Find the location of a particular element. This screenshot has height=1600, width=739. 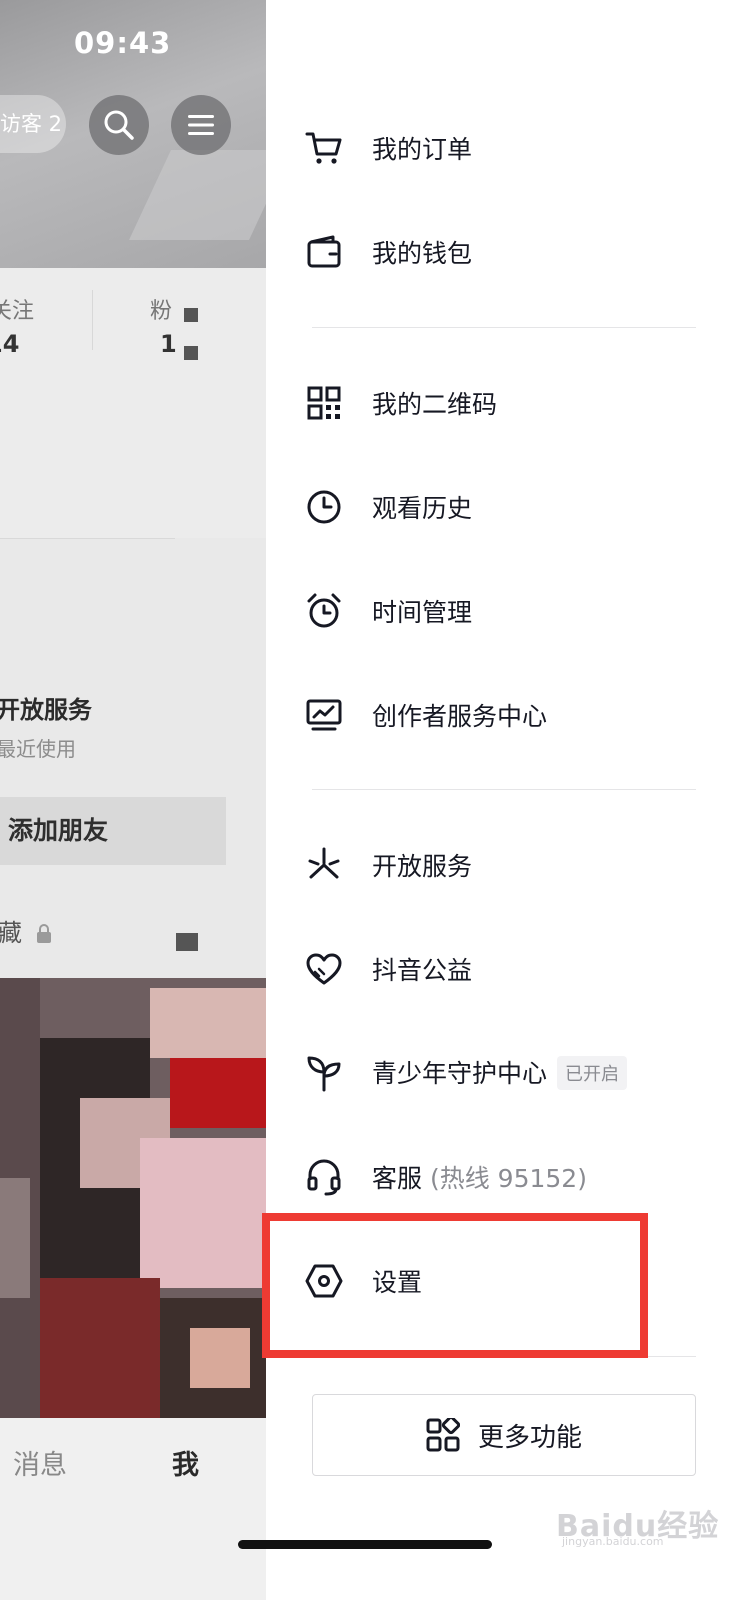

menu-item-orders: 我的订单 is located at coordinates (502, 148).